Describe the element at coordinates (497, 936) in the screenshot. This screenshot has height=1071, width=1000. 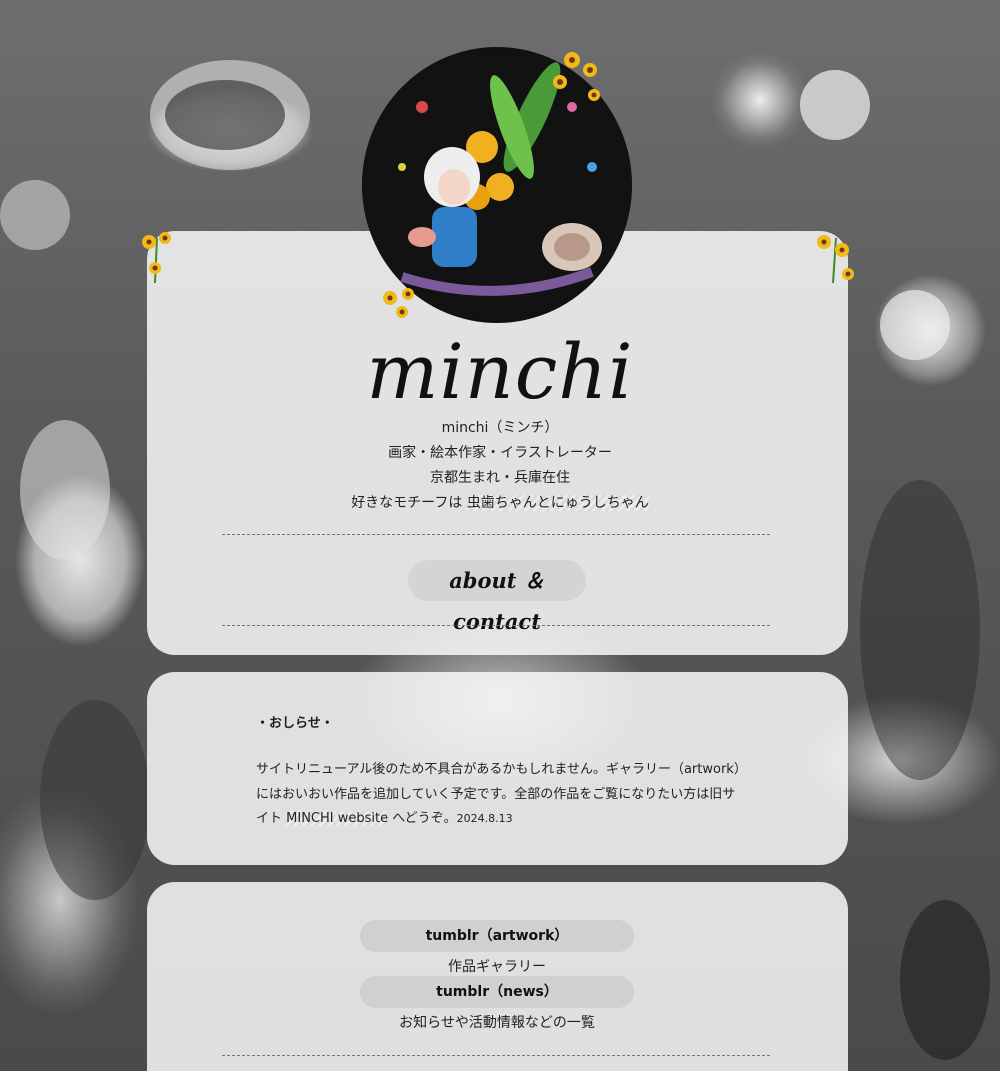
I see `tumblr-artwork-button: tumblr（artwork）` at that location.